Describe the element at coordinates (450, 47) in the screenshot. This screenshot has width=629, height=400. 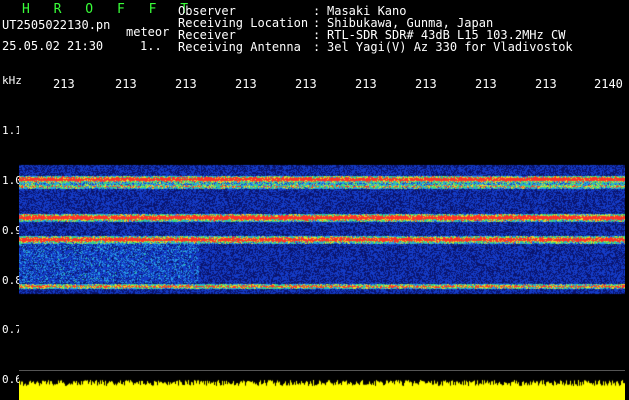
I see `antenna-value: 3el Yagi(V) Az 330 for Vladivostok` at that location.